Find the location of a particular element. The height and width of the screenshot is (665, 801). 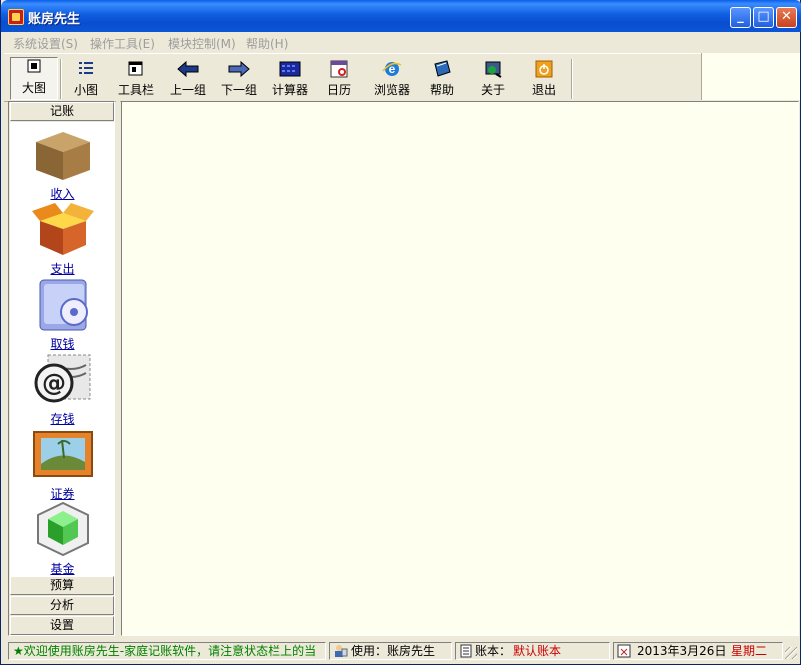

box-open-icon is located at coordinates (62, 229).